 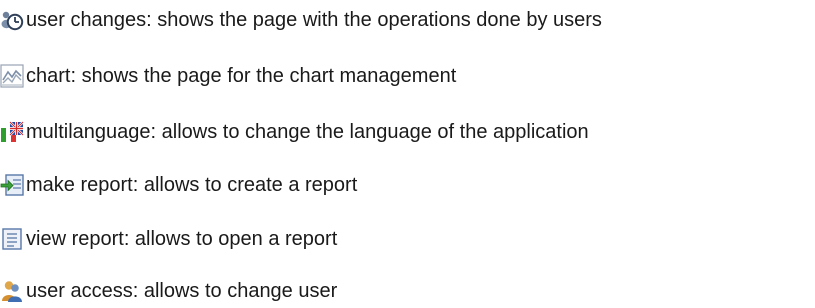 I want to click on multilanguage-flag-icon, so click(x=12, y=132).